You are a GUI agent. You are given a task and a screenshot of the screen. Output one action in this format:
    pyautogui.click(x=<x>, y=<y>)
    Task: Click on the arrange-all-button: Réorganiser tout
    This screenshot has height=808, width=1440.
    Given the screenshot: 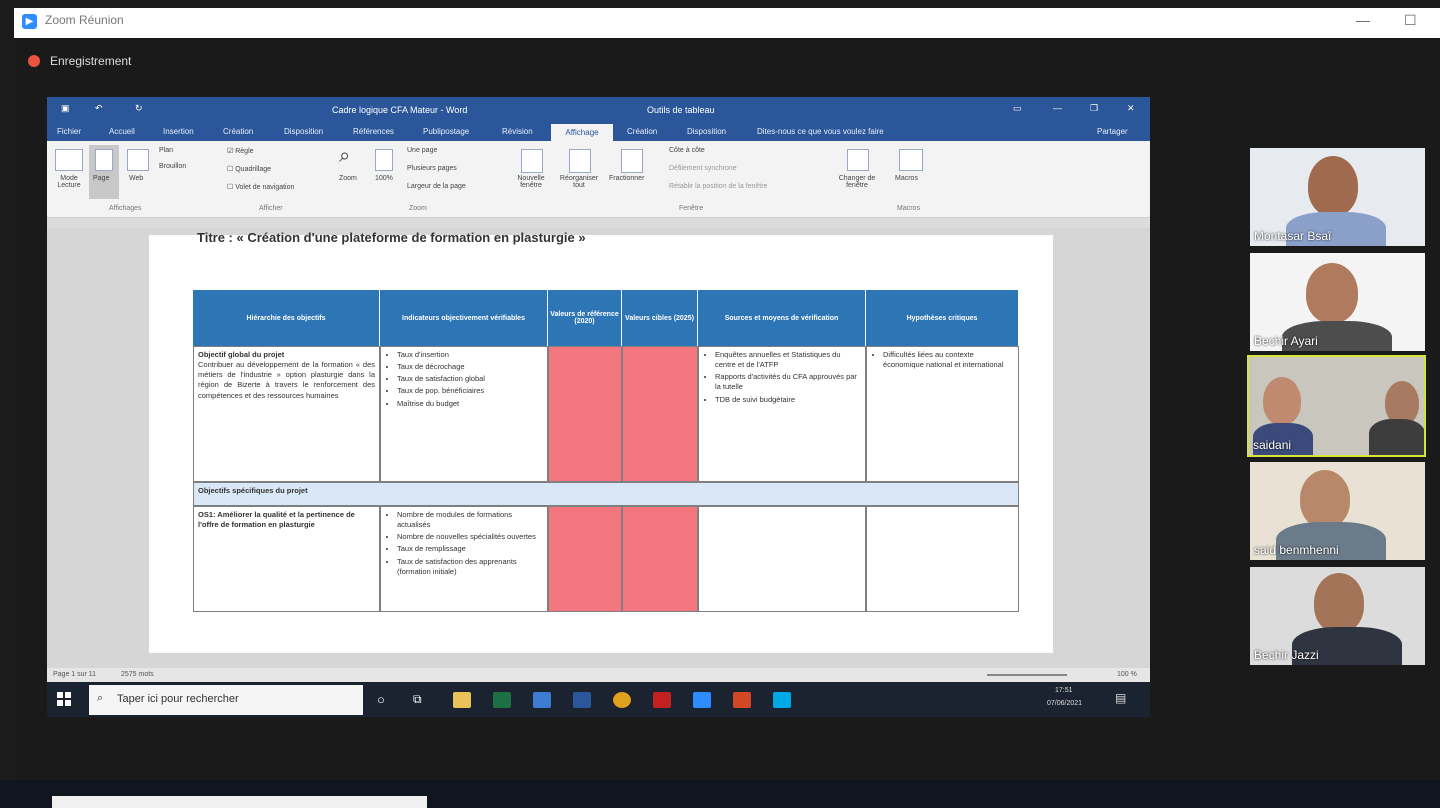 What is the action you would take?
    pyautogui.click(x=579, y=182)
    